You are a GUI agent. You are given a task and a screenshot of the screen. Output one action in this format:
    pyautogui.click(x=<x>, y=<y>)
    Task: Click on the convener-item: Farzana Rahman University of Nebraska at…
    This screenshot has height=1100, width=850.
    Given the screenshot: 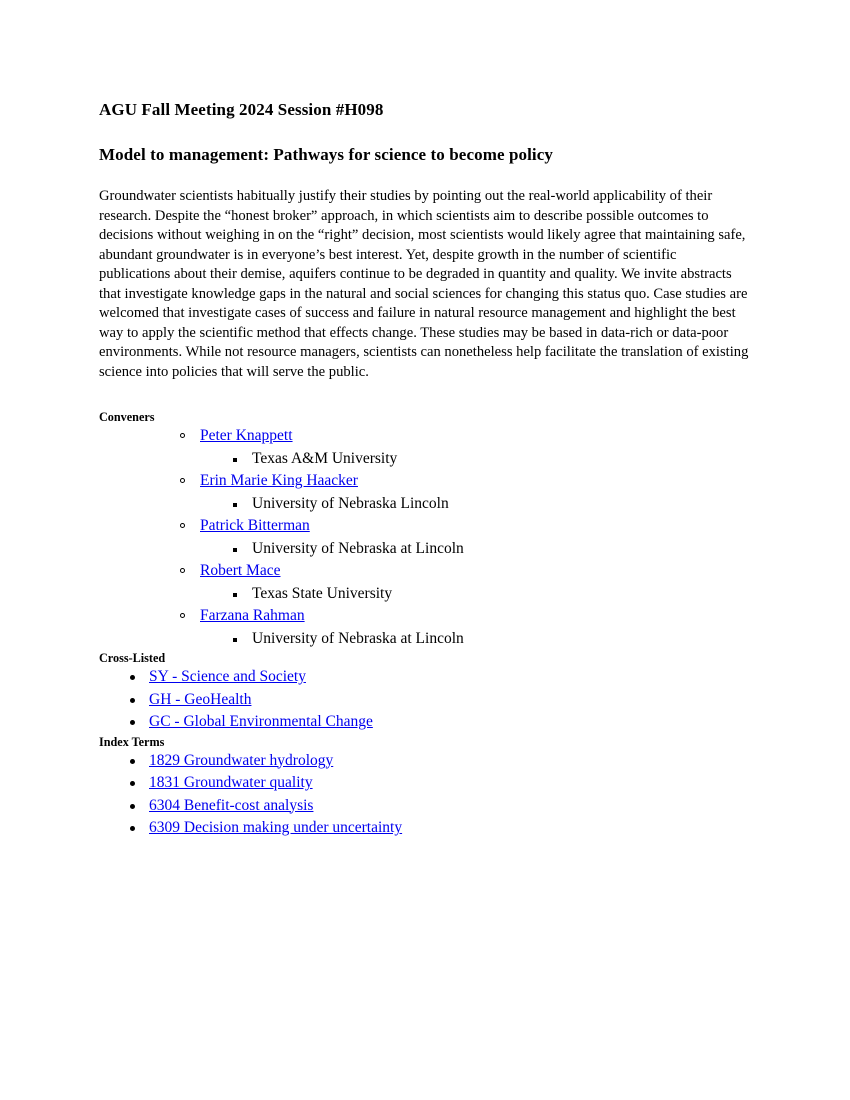 What is the action you would take?
    pyautogui.click(x=424, y=627)
    